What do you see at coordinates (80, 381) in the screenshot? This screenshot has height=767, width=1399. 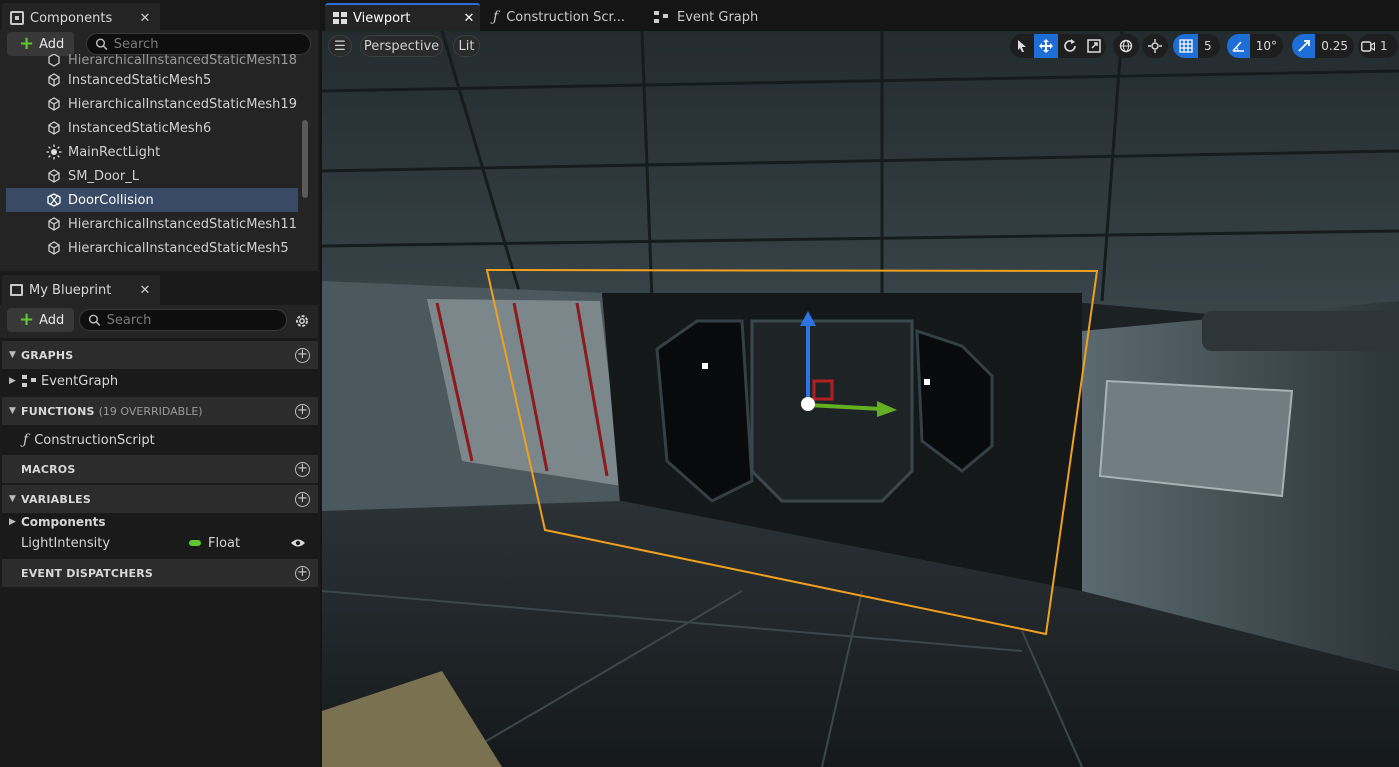 I see `event-graph-label: EventGraph` at bounding box center [80, 381].